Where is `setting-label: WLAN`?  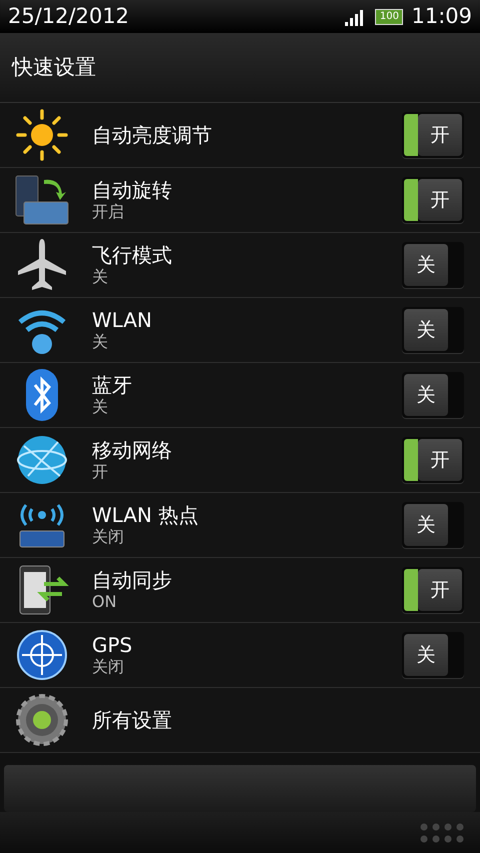
setting-label: WLAN is located at coordinates (123, 320).